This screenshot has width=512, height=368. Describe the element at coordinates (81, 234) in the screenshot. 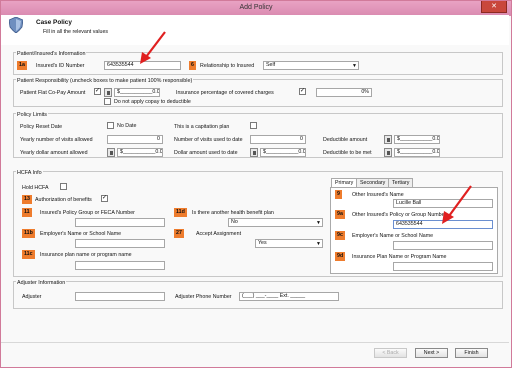

I see `employer-label: Employer's Name or School Name` at that location.